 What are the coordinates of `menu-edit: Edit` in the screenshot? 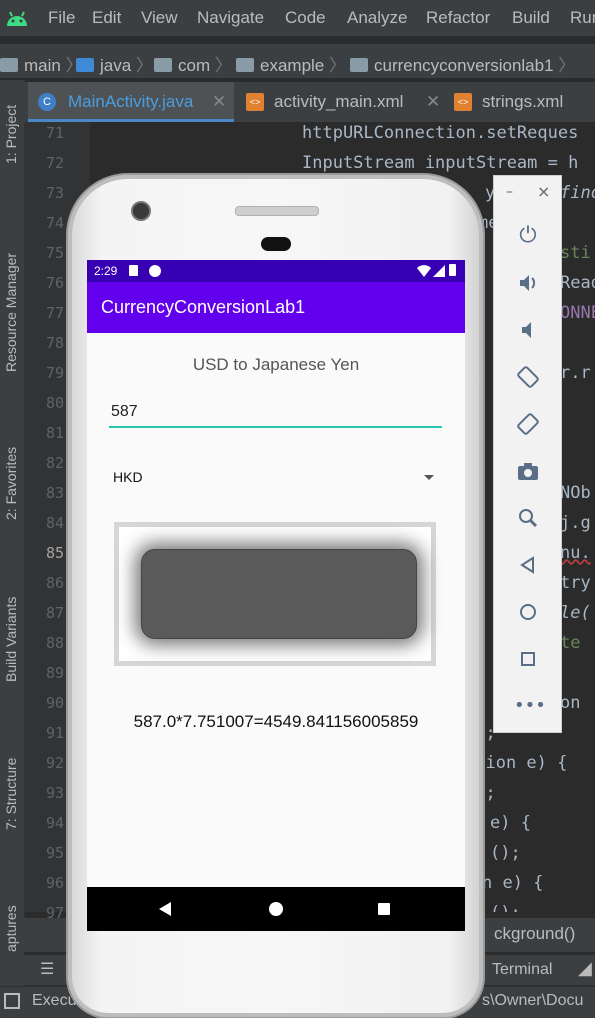 It's located at (106, 18).